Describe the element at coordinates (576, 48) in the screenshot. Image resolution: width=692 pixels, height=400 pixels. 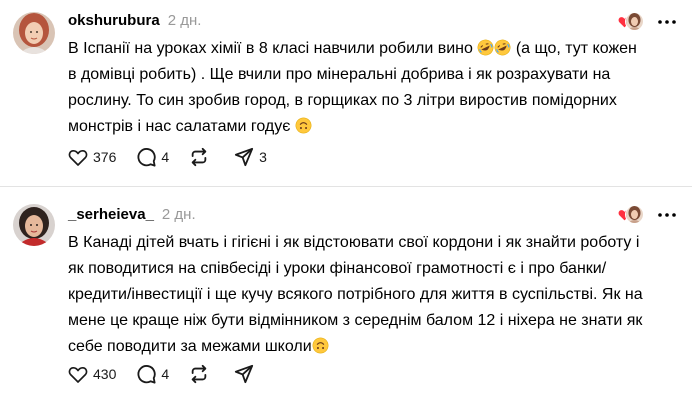
I see `post-text-segment: (а що, тут кожен` at that location.